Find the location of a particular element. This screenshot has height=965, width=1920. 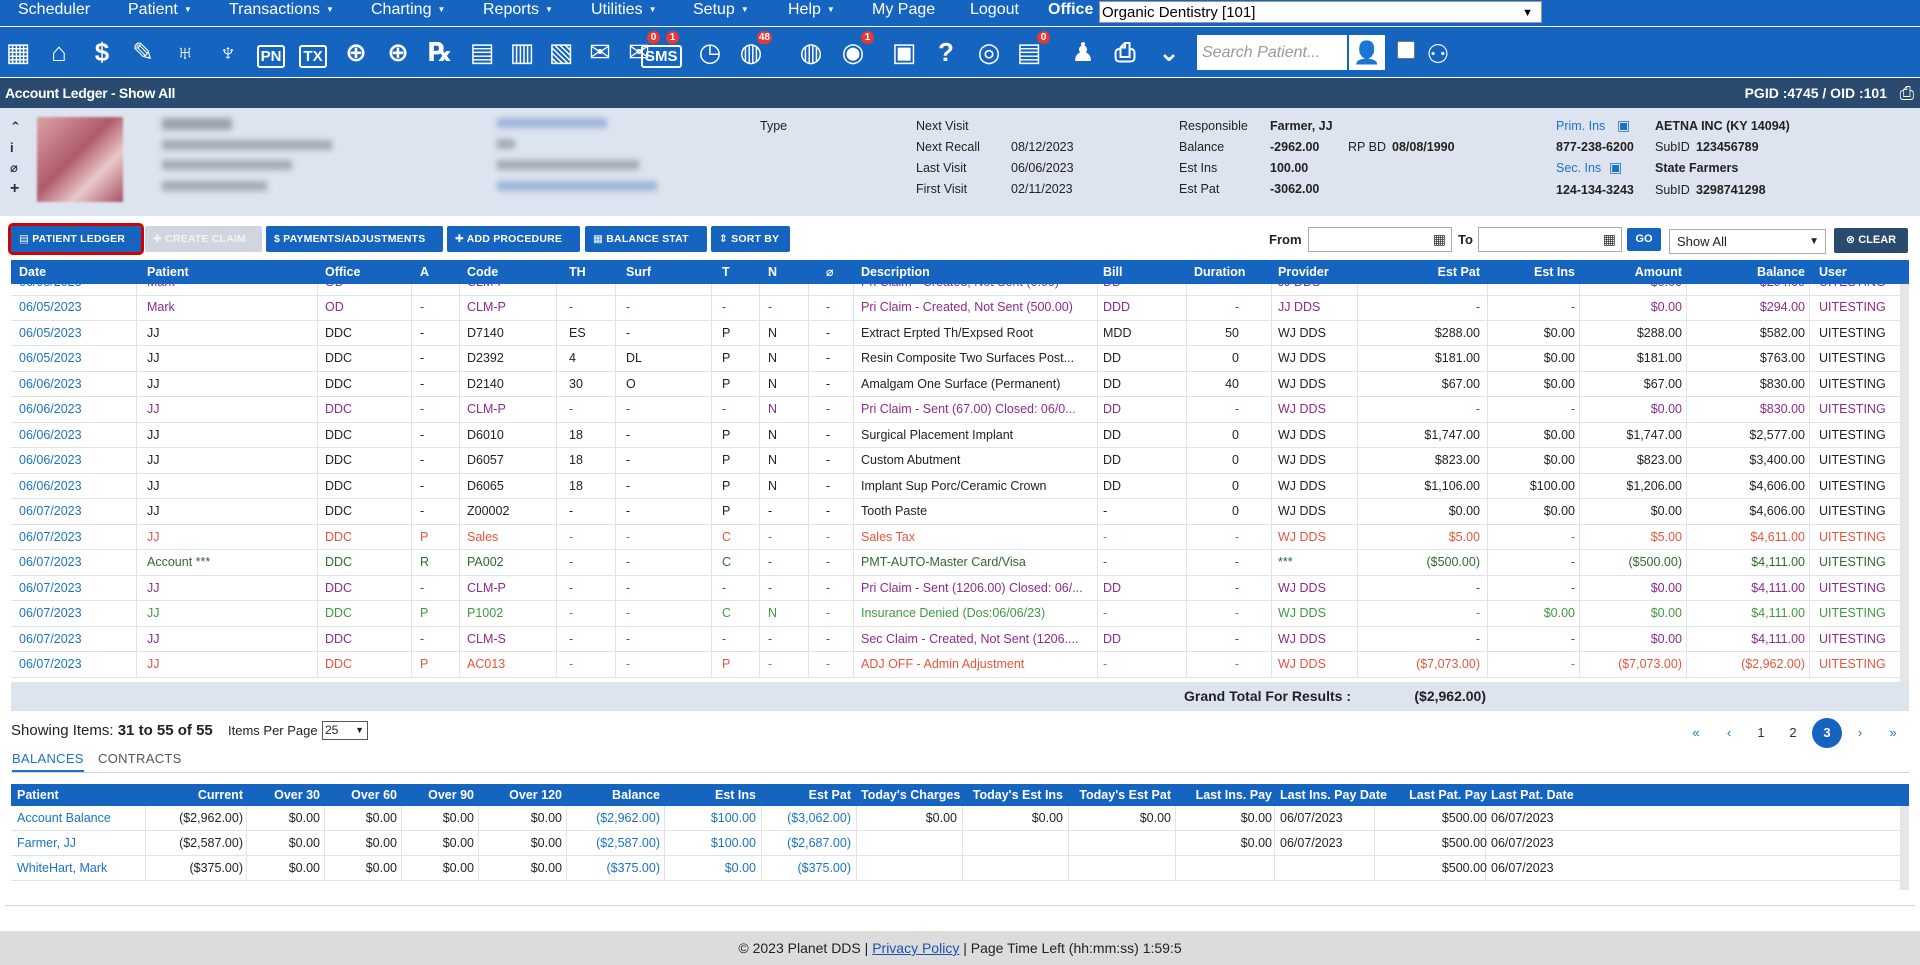

col-header-amount: Amount is located at coordinates (1634, 272).